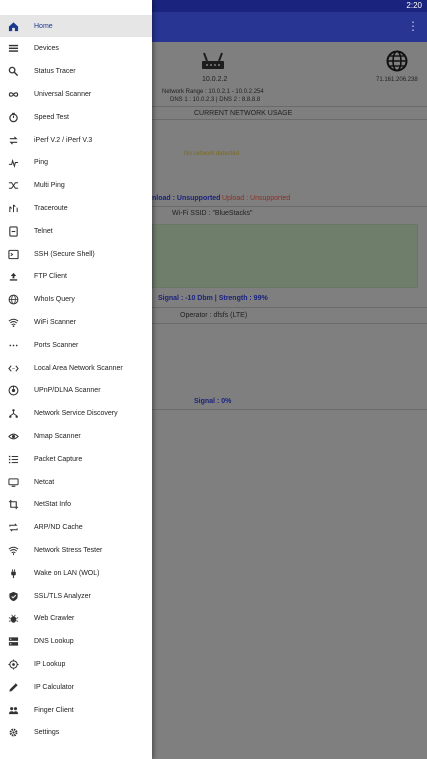  I want to click on drawer-item-label: IP Lookup, so click(50, 664).